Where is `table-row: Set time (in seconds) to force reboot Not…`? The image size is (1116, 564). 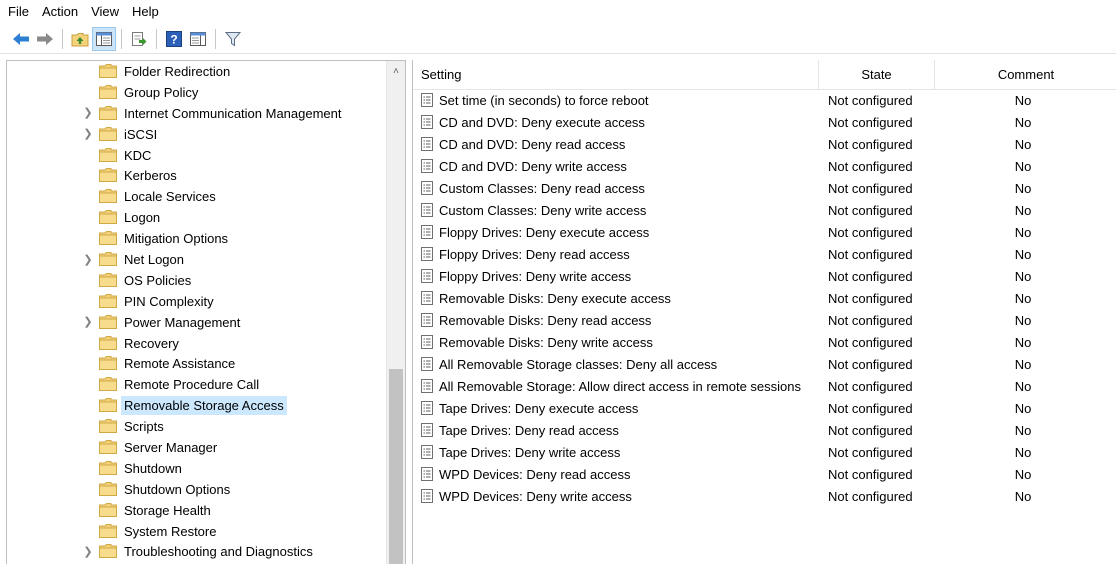 table-row: Set time (in seconds) to force reboot Not… is located at coordinates (764, 100).